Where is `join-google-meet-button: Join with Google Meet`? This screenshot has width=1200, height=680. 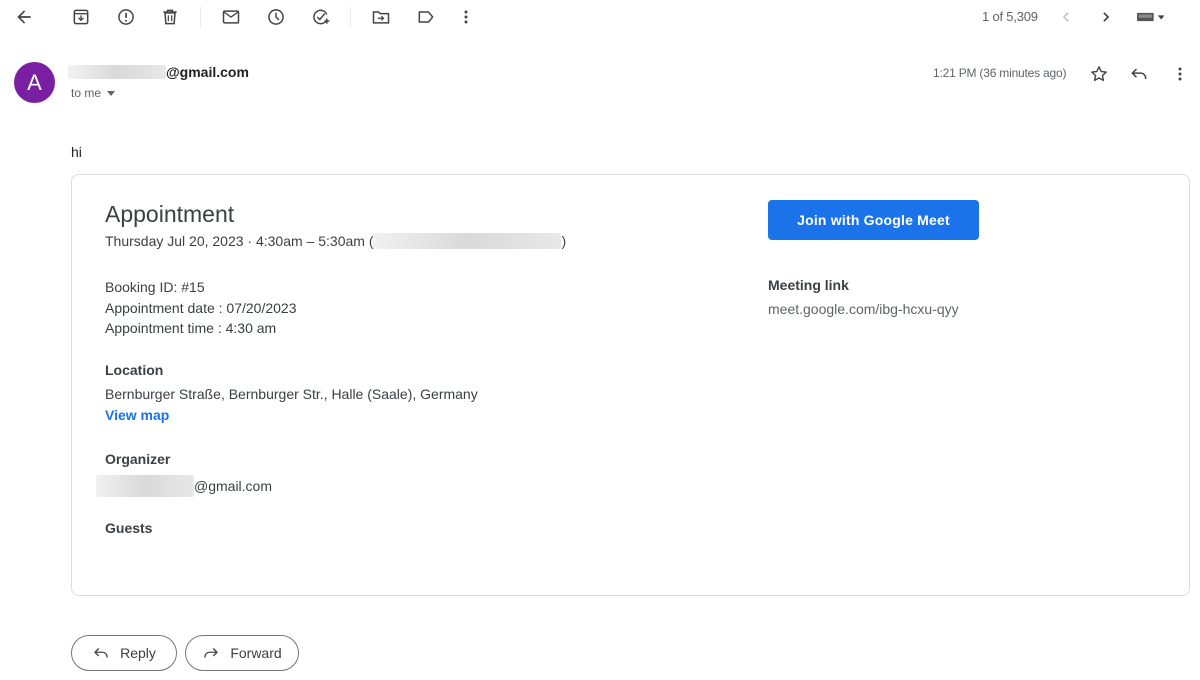 join-google-meet-button: Join with Google Meet is located at coordinates (873, 220).